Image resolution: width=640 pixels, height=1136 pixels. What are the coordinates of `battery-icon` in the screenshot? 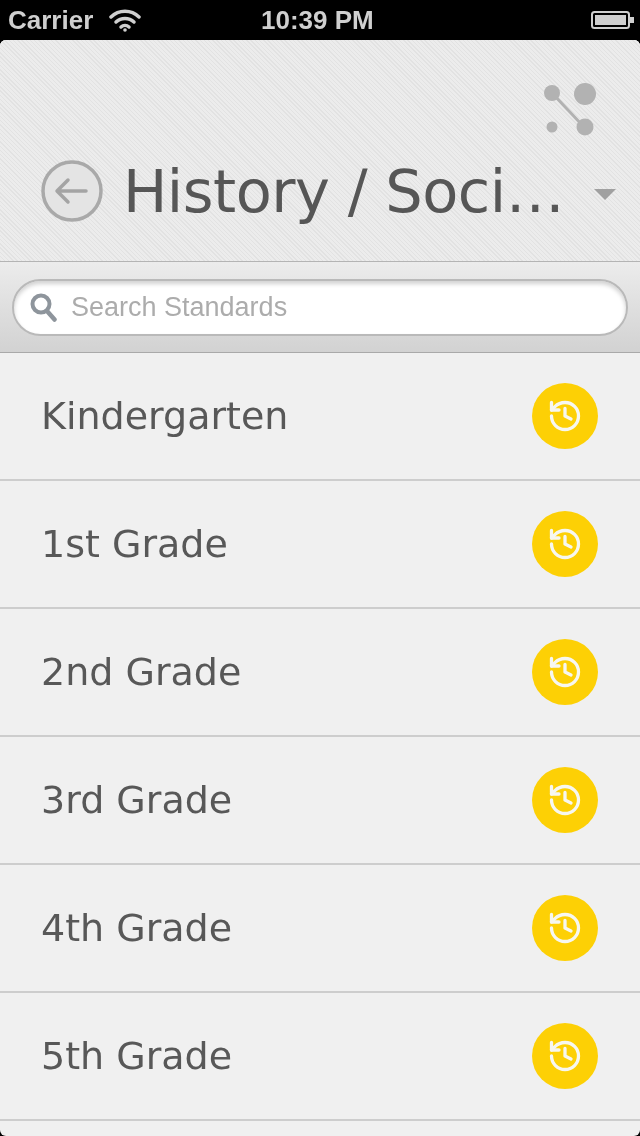 It's located at (612, 20).